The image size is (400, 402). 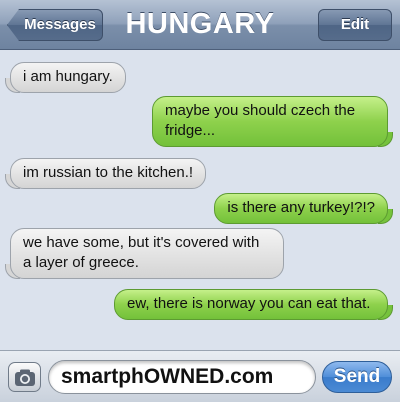 I want to click on camera-button, so click(x=24, y=377).